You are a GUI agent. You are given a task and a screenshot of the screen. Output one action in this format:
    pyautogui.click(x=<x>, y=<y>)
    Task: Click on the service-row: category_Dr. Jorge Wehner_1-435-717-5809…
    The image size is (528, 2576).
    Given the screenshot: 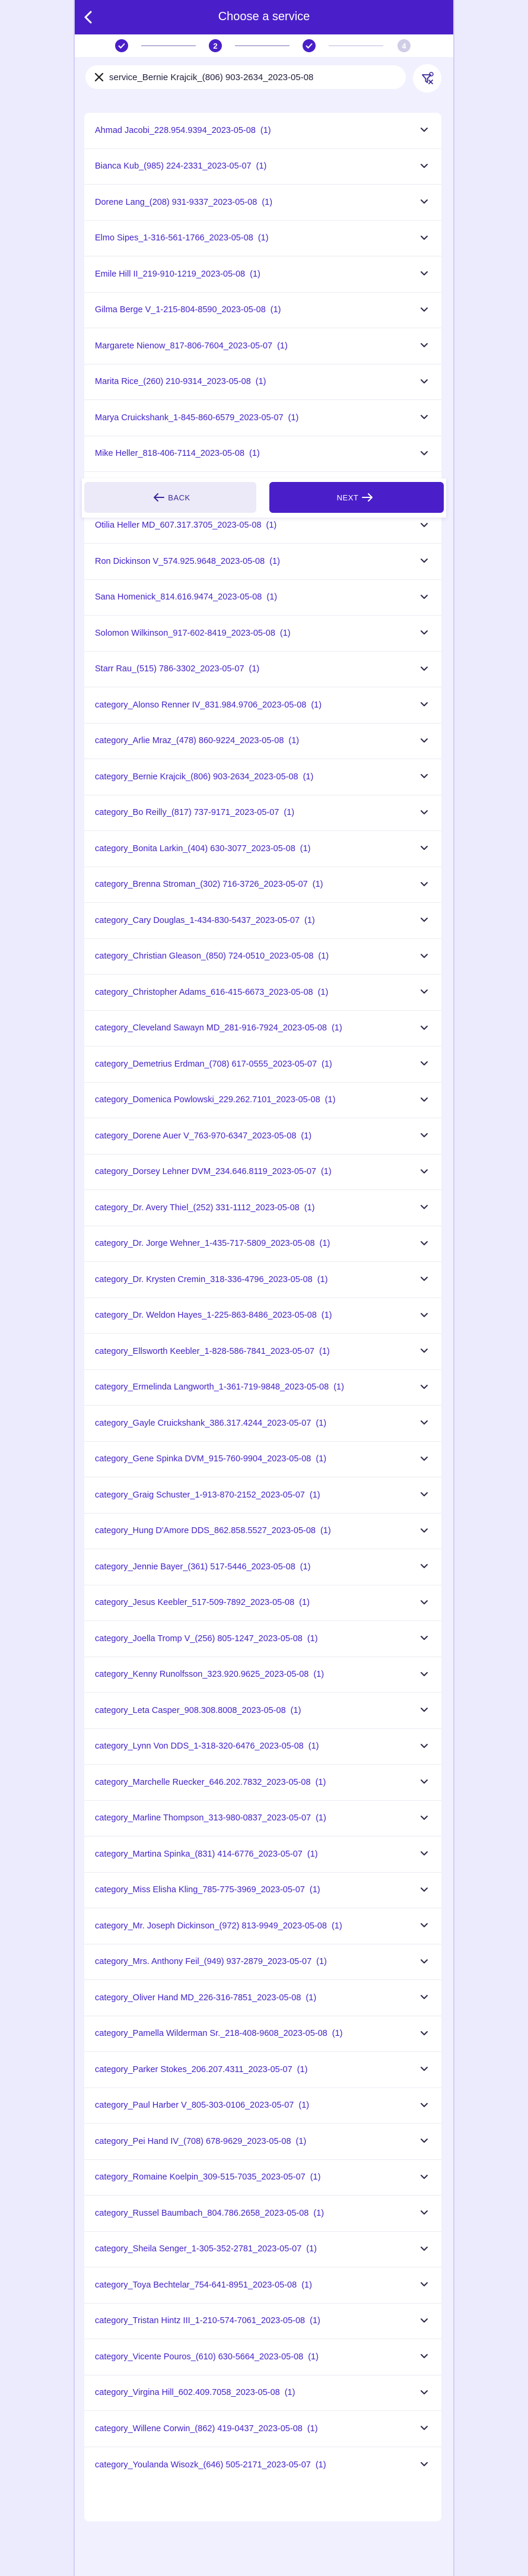 What is the action you would take?
    pyautogui.click(x=262, y=1244)
    